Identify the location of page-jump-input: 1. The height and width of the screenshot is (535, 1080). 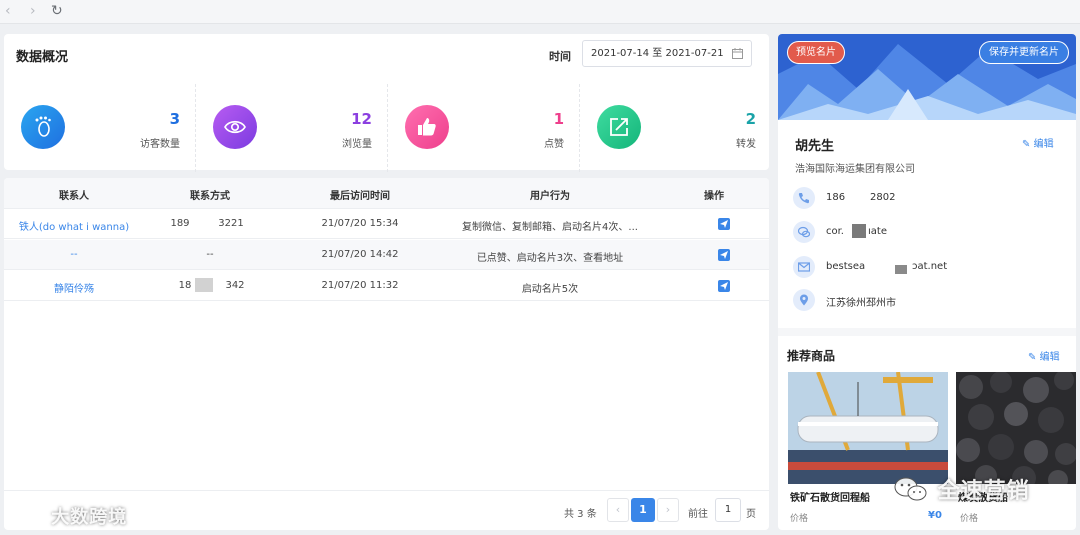
(728, 510).